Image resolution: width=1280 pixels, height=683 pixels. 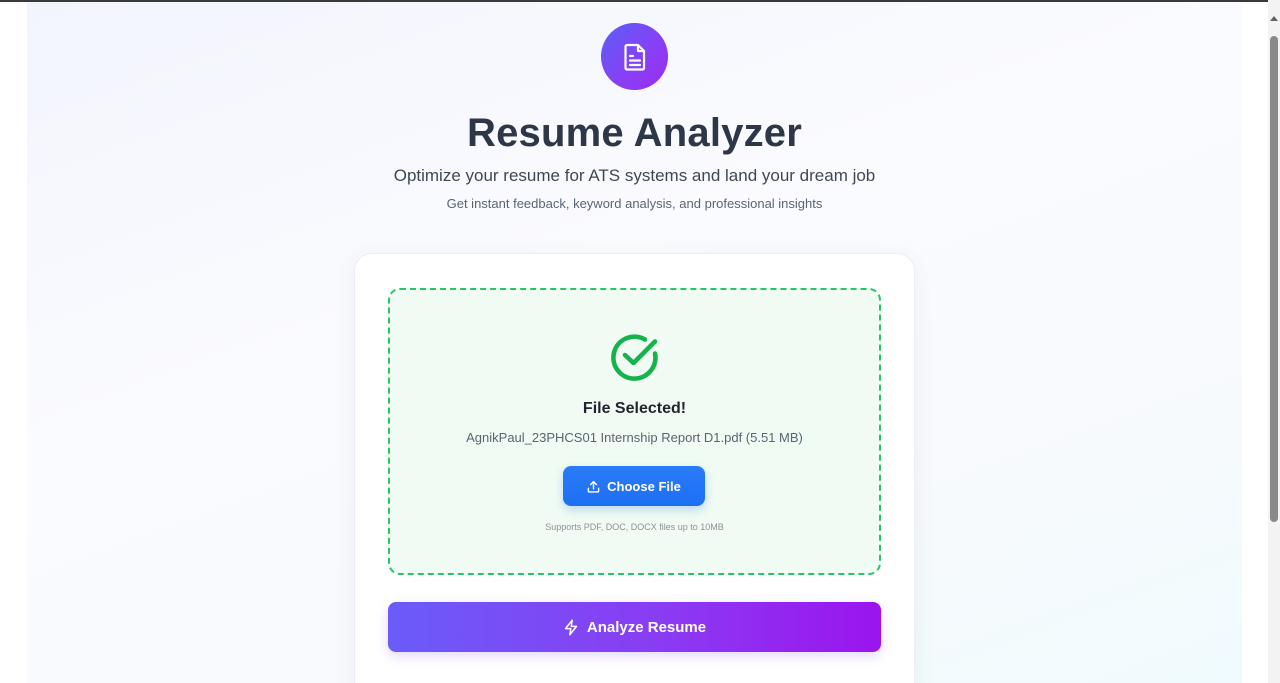 I want to click on supported-formats-note: Supports PDF, DOC, DOCX files up to 10MB, so click(x=634, y=527).